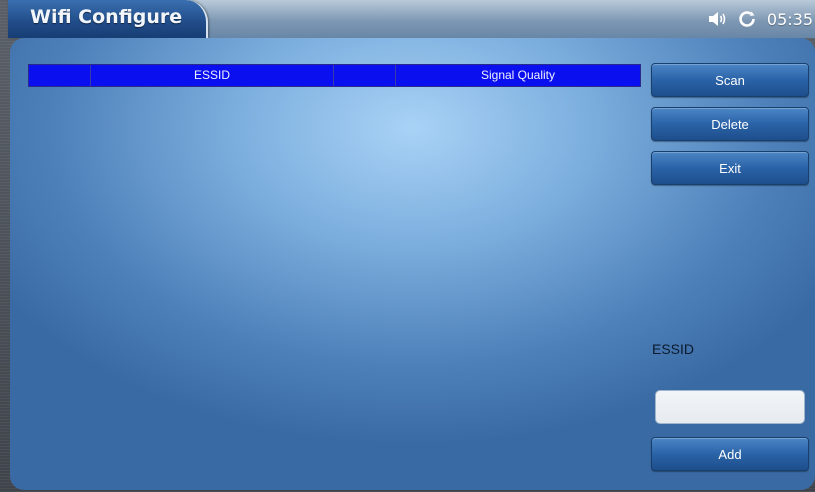  What do you see at coordinates (717, 19) in the screenshot?
I see `speaker-icon` at bounding box center [717, 19].